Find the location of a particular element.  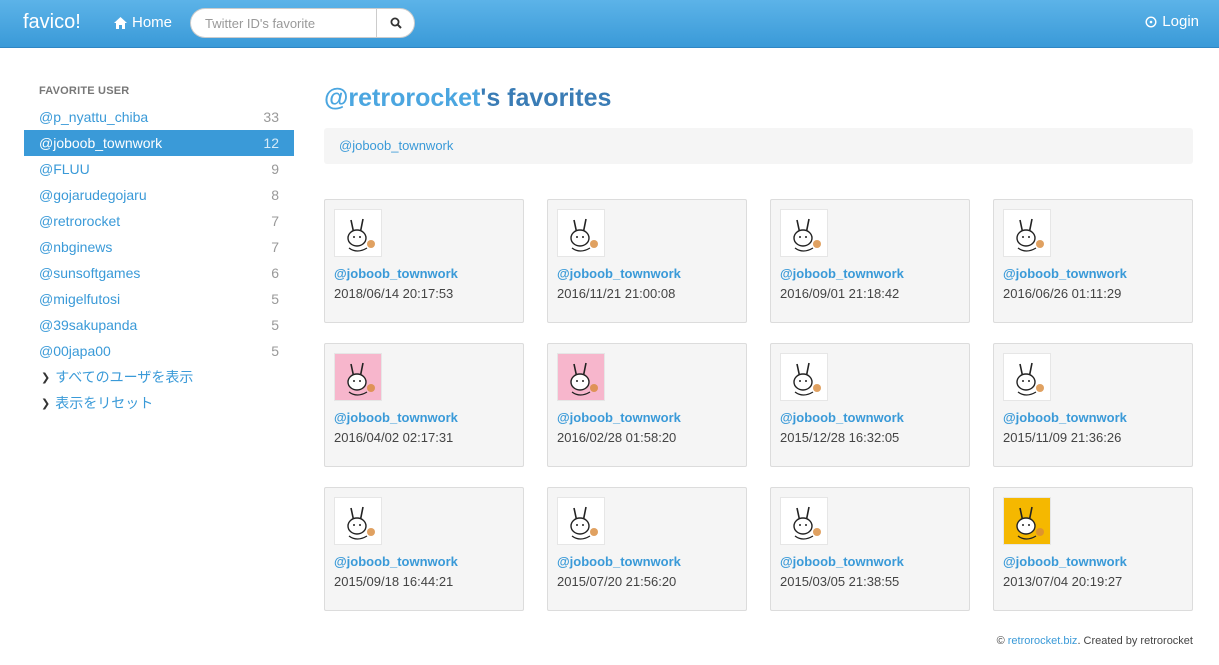

filter-user-link: @joboob_townwork is located at coordinates (396, 145).